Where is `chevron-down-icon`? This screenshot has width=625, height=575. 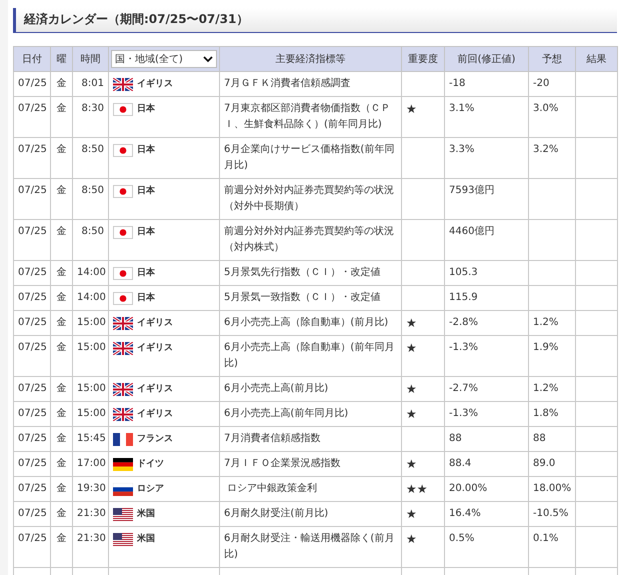
chevron-down-icon is located at coordinates (208, 59).